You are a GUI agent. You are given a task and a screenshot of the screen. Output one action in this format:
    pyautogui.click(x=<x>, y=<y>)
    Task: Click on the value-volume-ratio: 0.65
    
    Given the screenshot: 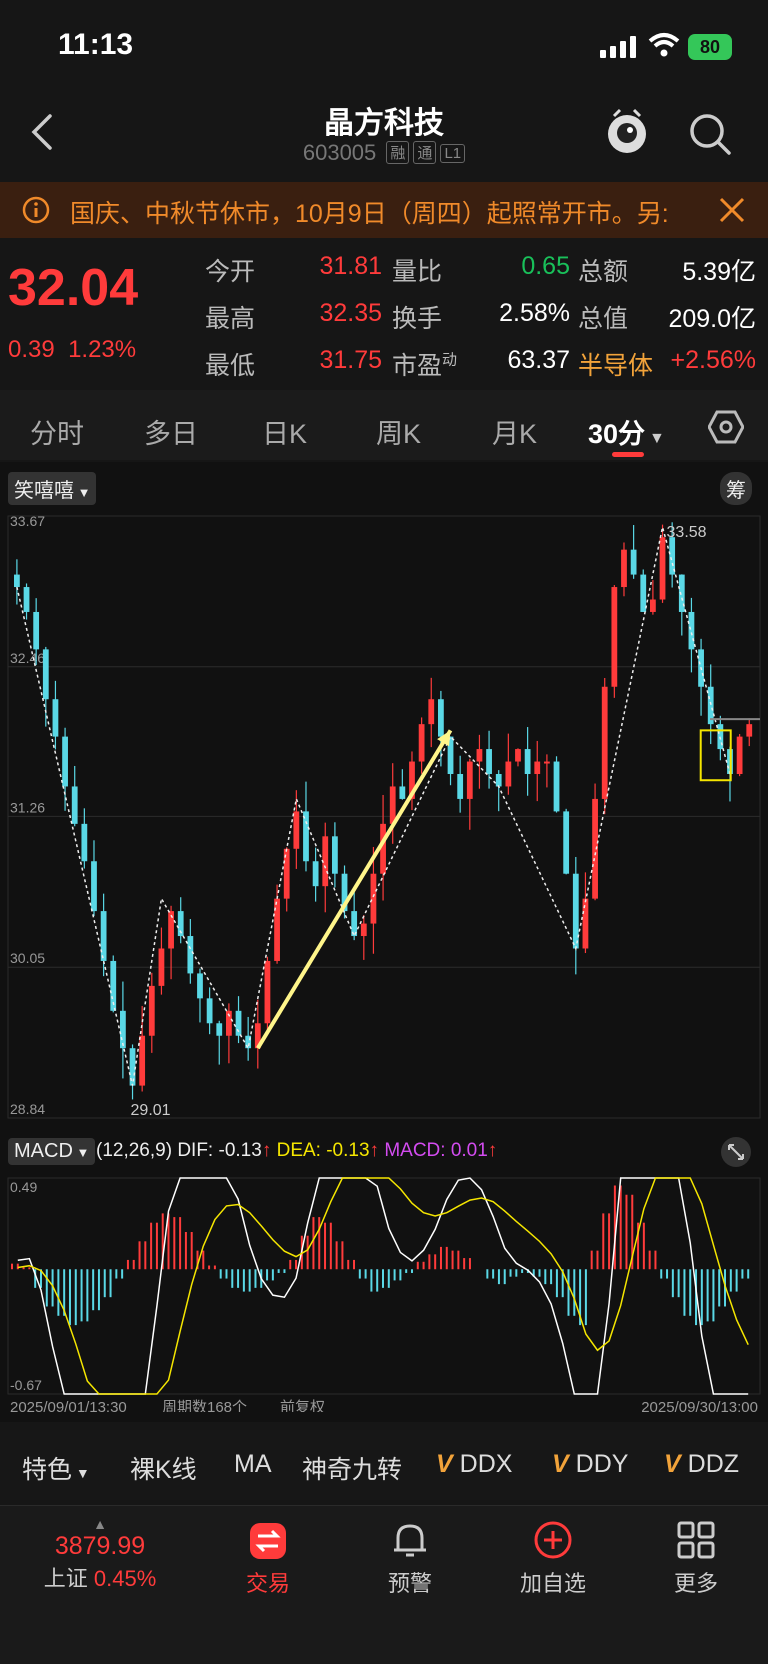 What is the action you would take?
    pyautogui.click(x=545, y=266)
    